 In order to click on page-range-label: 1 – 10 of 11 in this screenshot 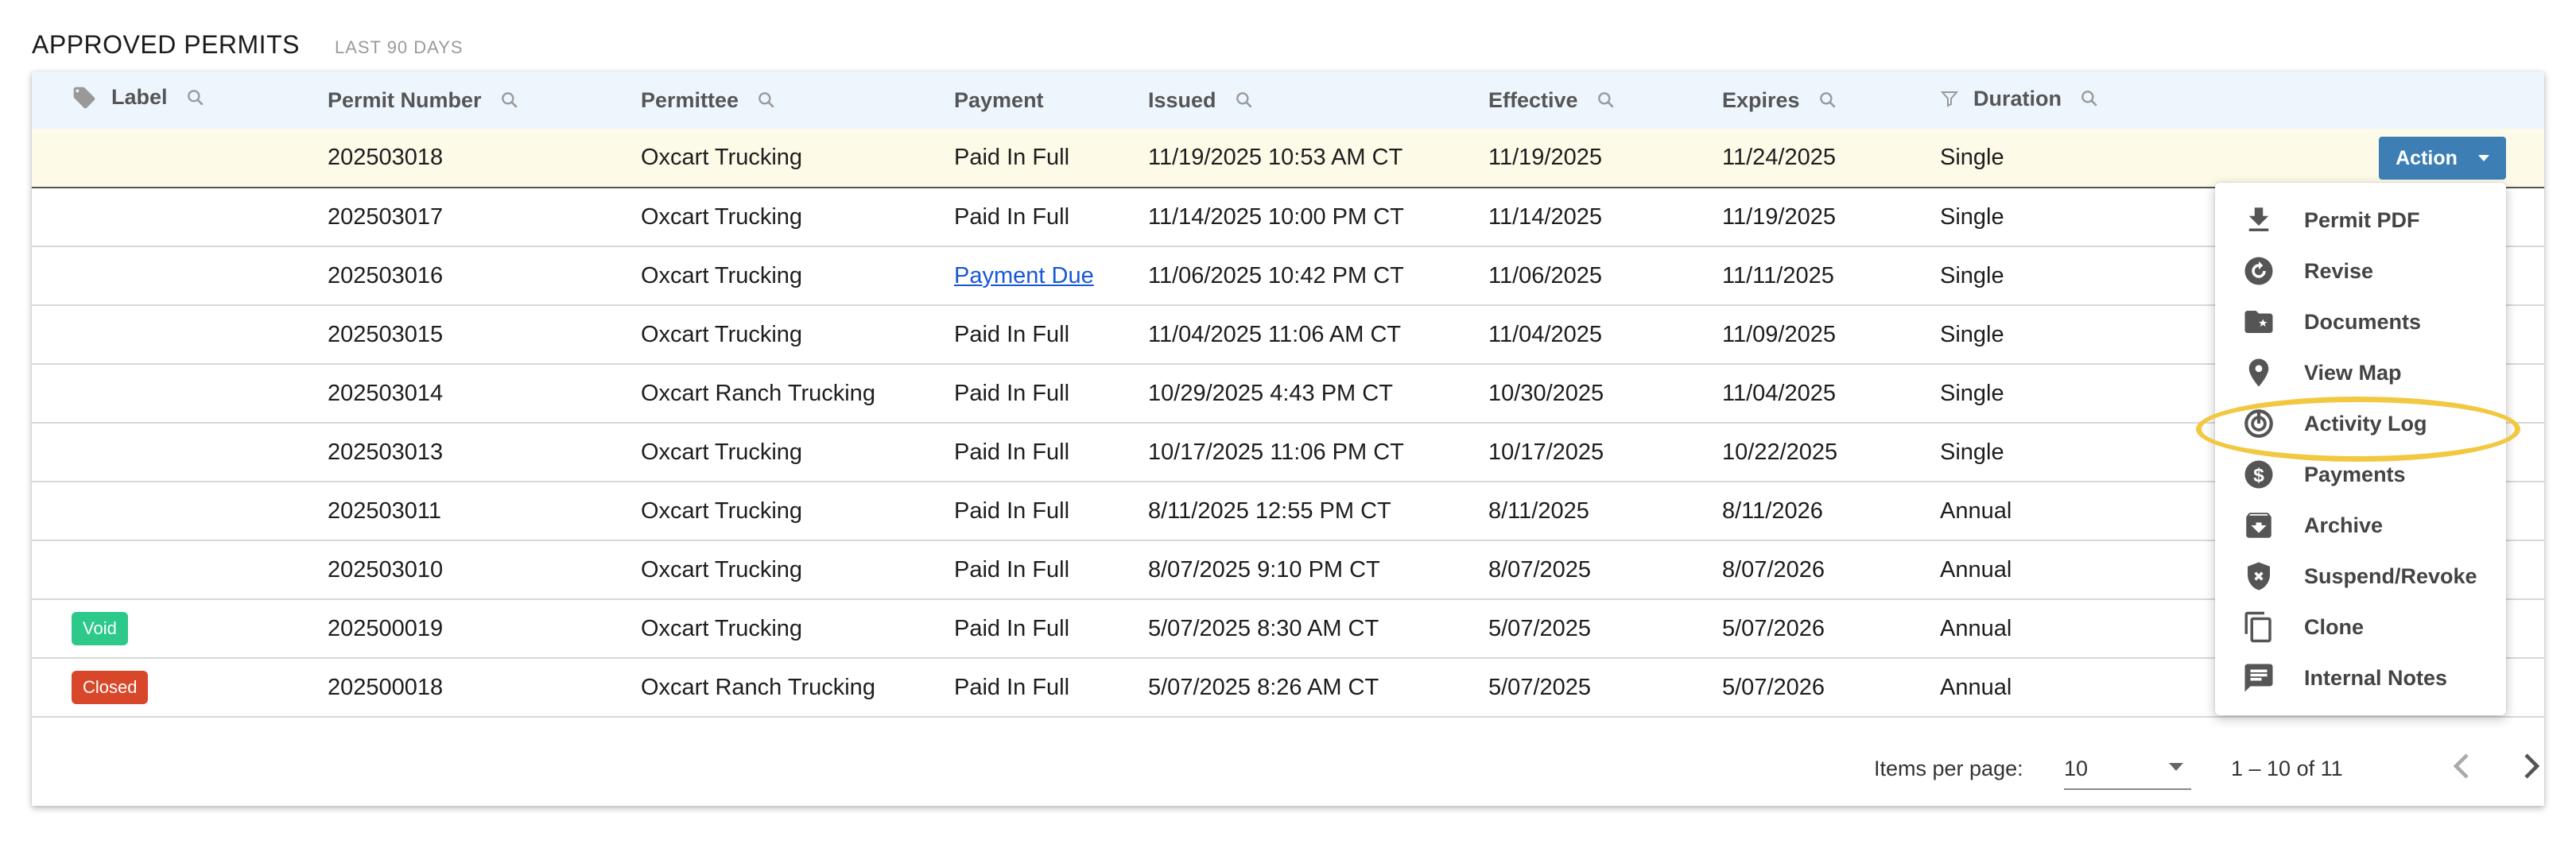, I will do `click(2287, 768)`.